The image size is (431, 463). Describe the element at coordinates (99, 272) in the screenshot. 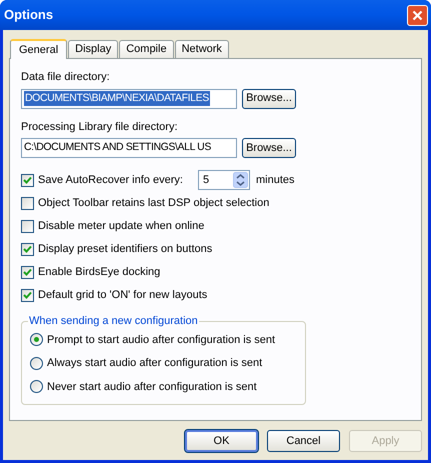

I see `checkbox-label: Enable BirdsEye docking` at that location.